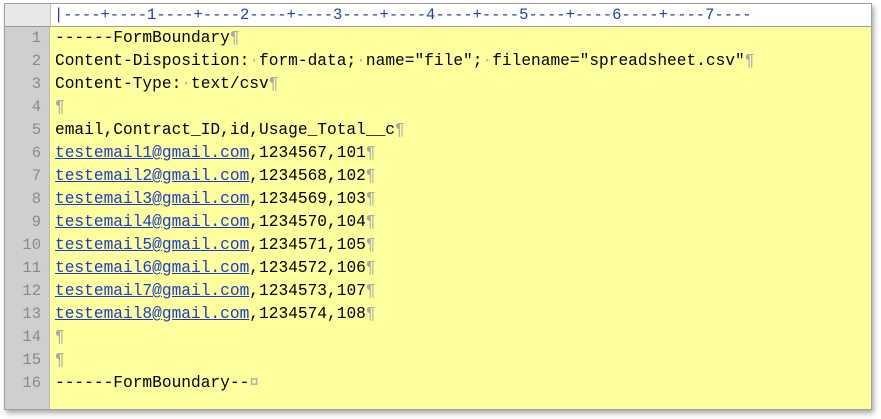 The width and height of the screenshot is (881, 419). What do you see at coordinates (152, 291) in the screenshot?
I see `email-link: testemail7@gmail.com` at bounding box center [152, 291].